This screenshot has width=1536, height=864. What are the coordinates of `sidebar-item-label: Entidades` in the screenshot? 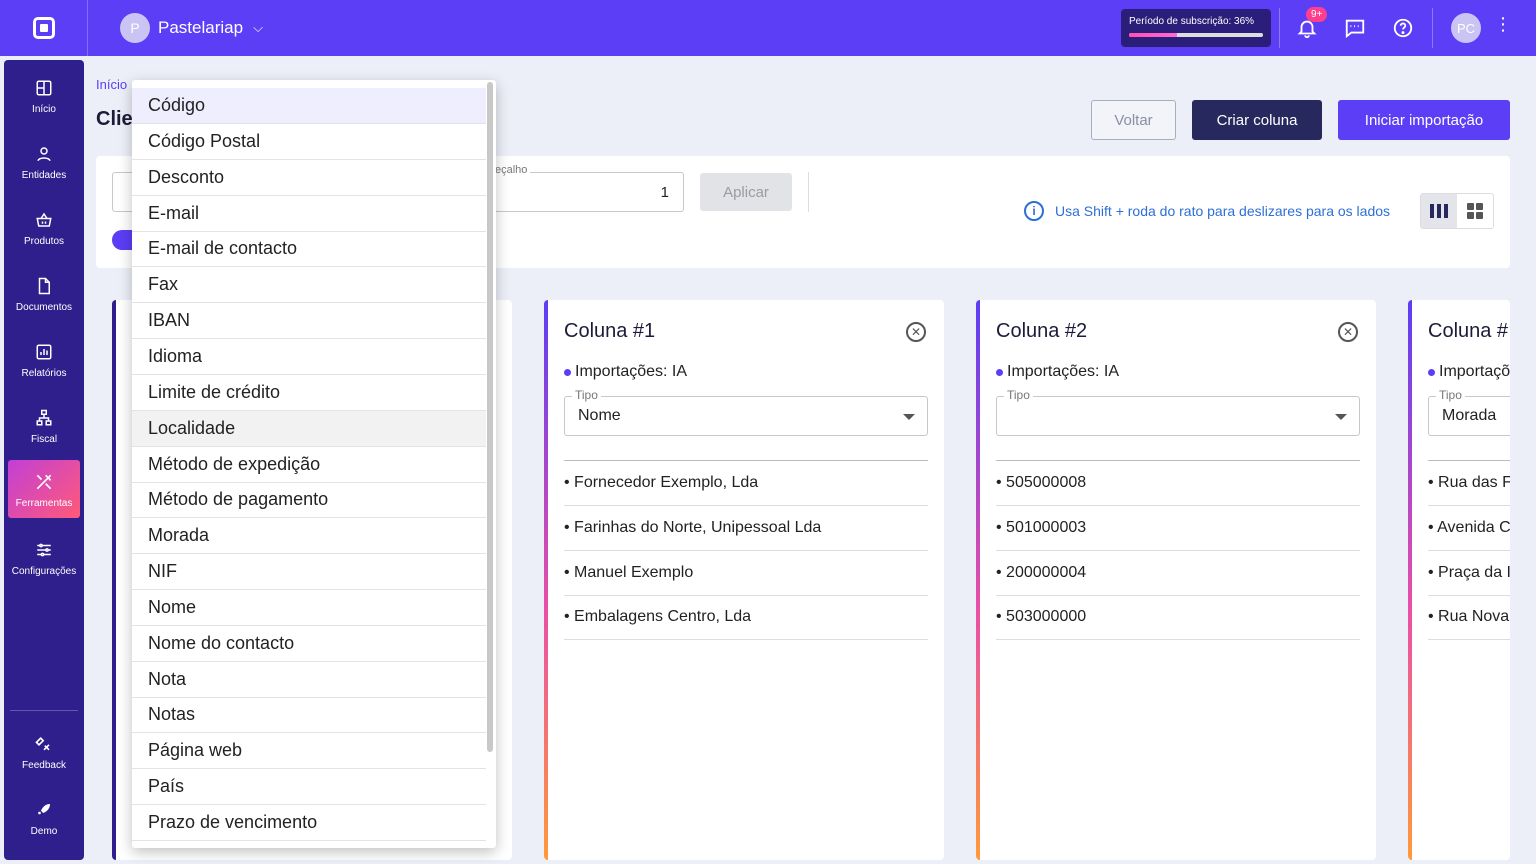 It's located at (44, 175).